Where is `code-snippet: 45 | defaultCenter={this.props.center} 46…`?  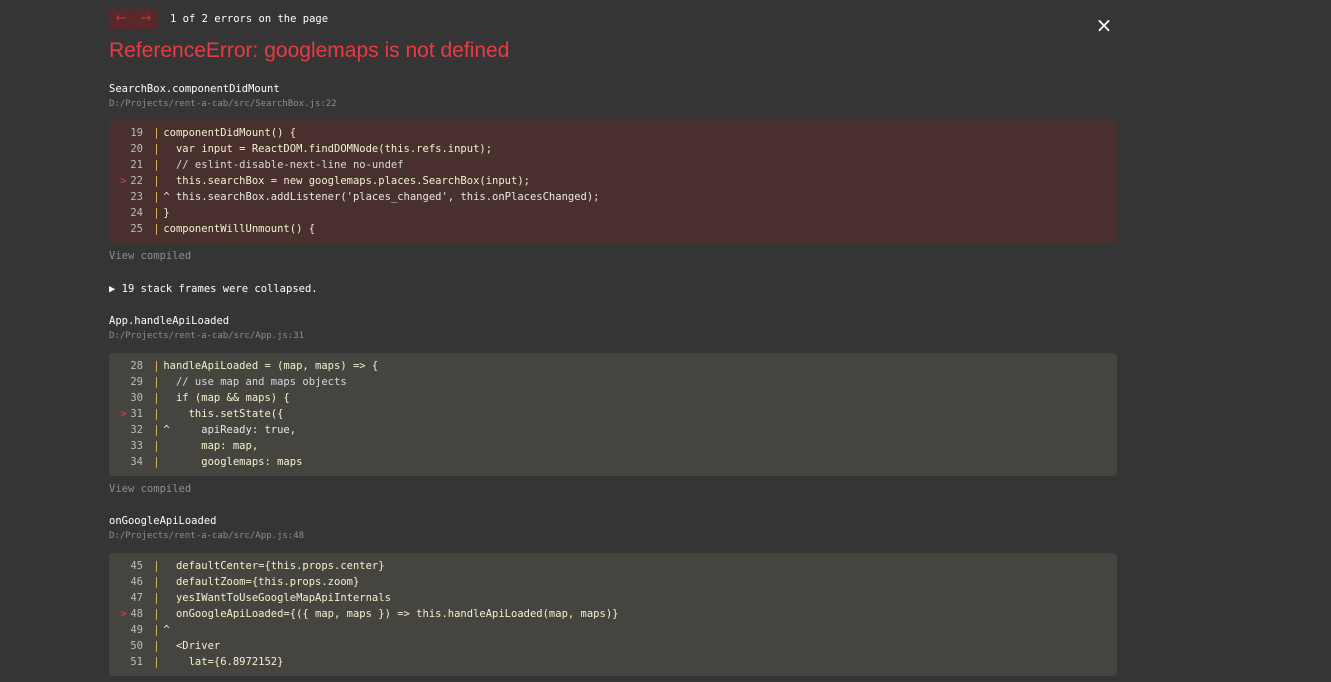 code-snippet: 45 | defaultCenter={this.props.center} 46… is located at coordinates (613, 614).